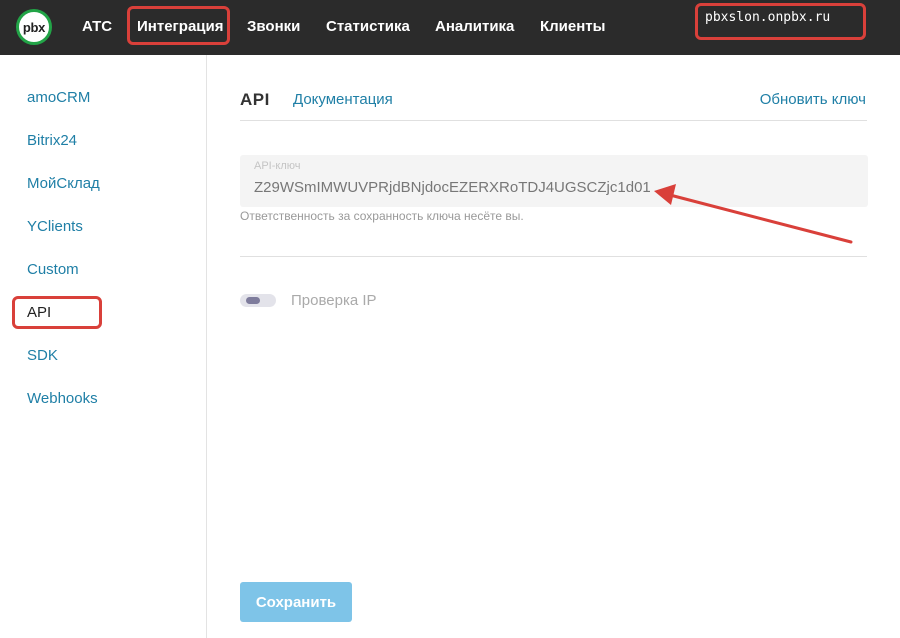 The height and width of the screenshot is (638, 900). I want to click on toggle-knob, so click(253, 300).